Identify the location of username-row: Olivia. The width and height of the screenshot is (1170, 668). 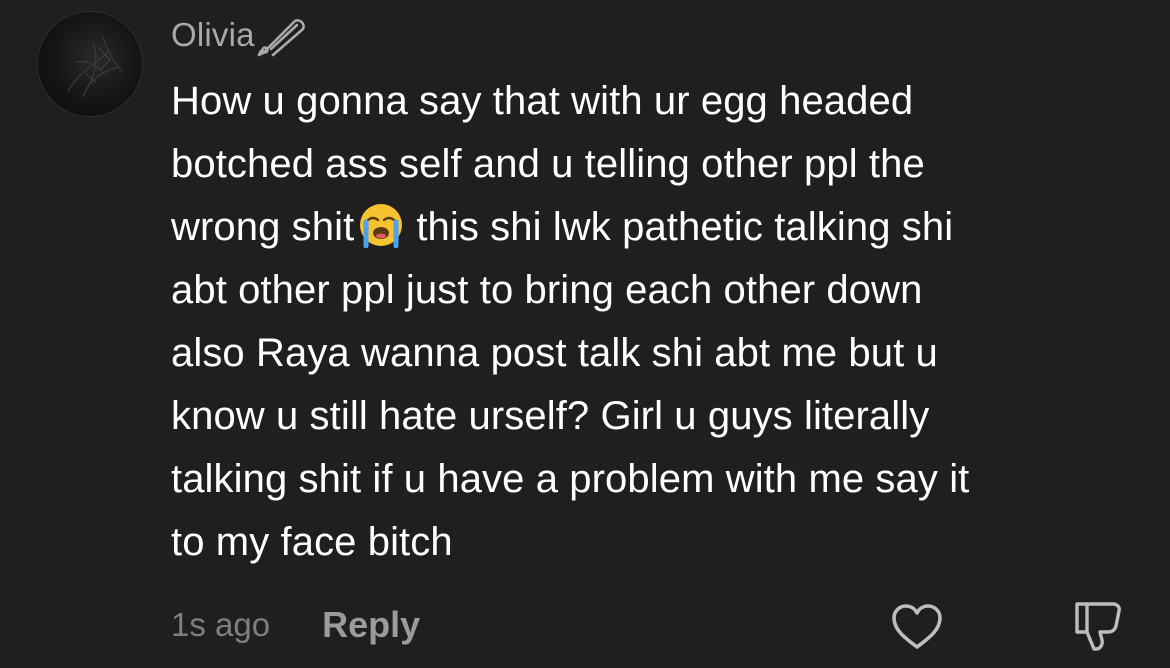
(240, 35).